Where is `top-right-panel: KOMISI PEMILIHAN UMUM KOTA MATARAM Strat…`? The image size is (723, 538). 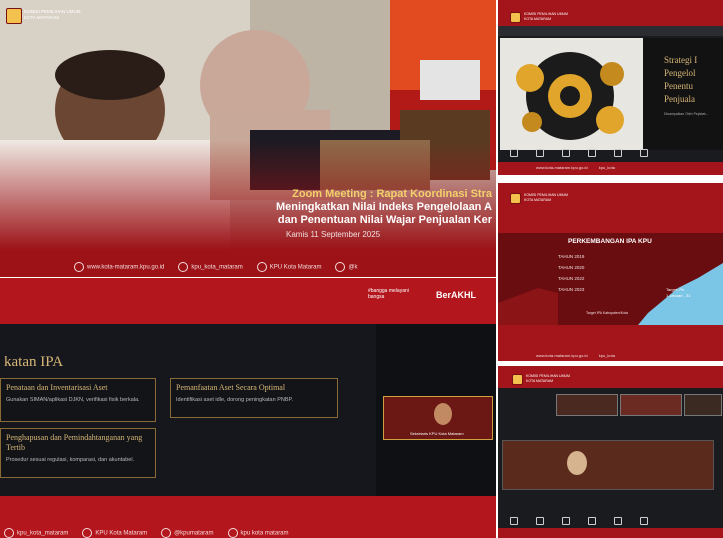
top-right-panel: KOMISI PEMILIHAN UMUM KOTA MATARAM Strat… is located at coordinates (610, 87).